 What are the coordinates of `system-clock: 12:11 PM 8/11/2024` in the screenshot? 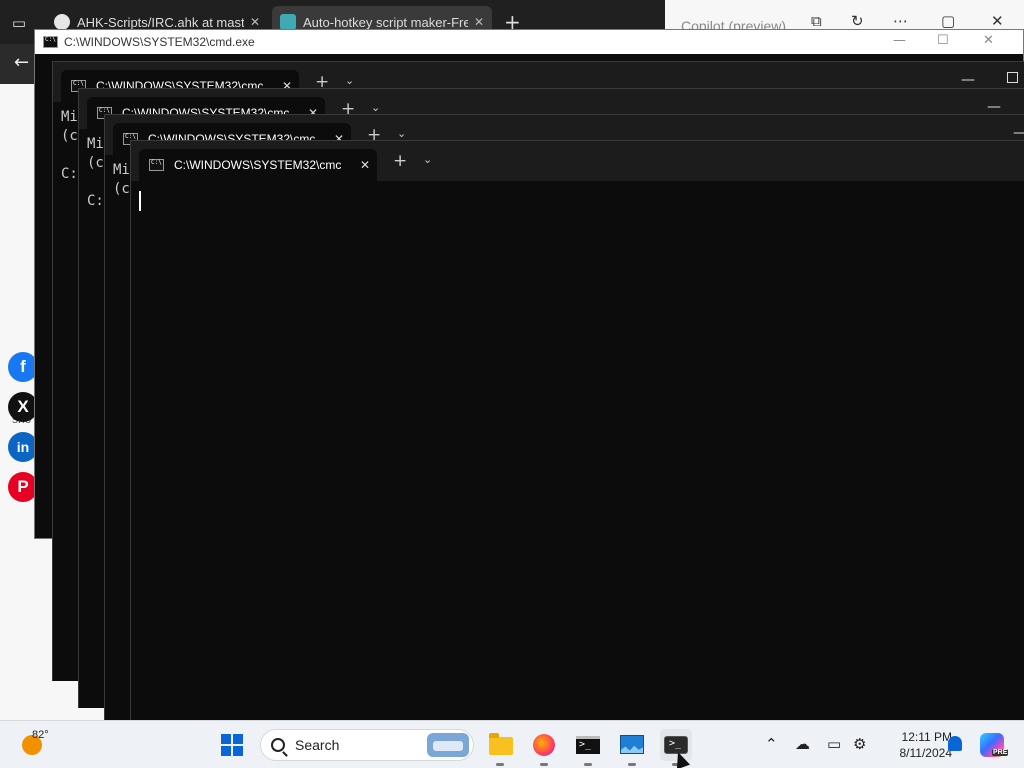 It's located at (913, 745).